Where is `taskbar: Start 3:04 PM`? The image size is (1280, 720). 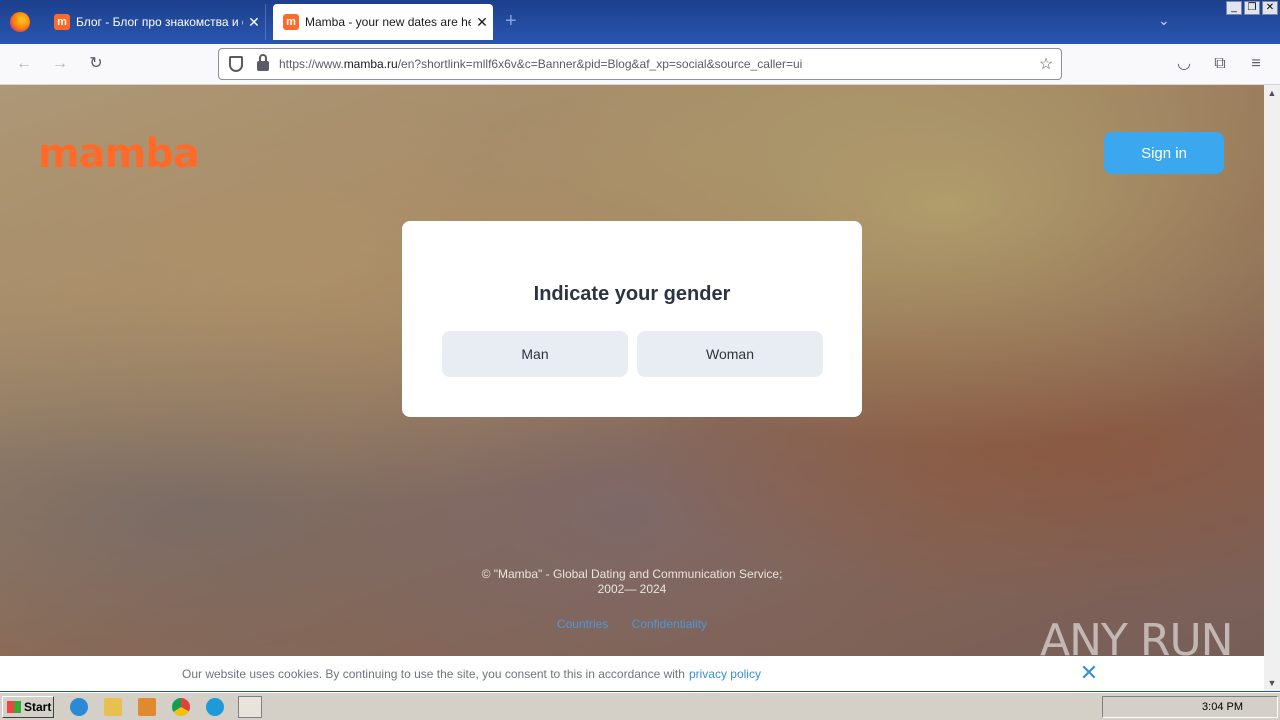 taskbar: Start 3:04 PM is located at coordinates (640, 706).